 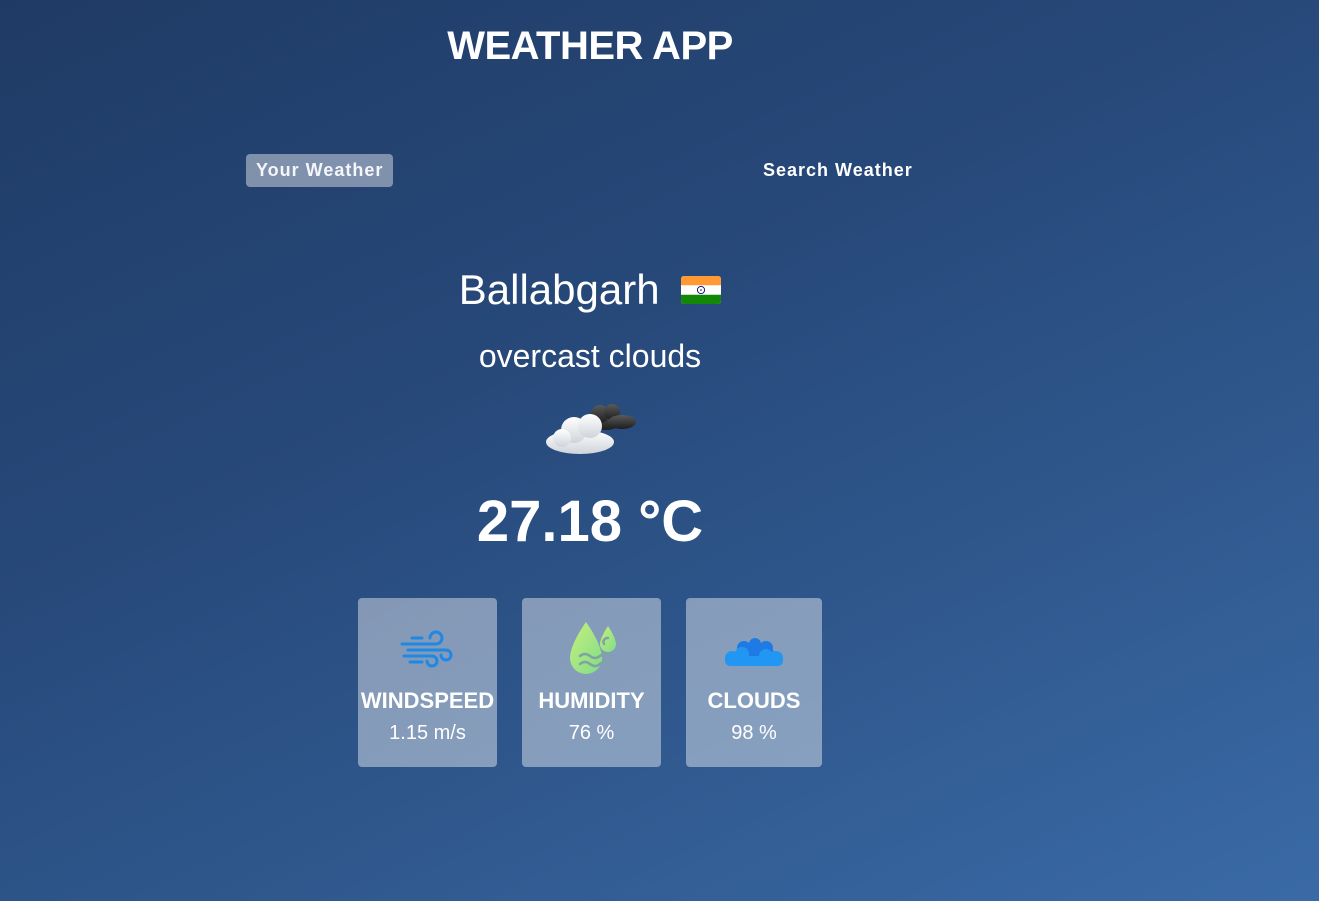 I want to click on location-row: Ballabgarh, so click(x=590, y=290).